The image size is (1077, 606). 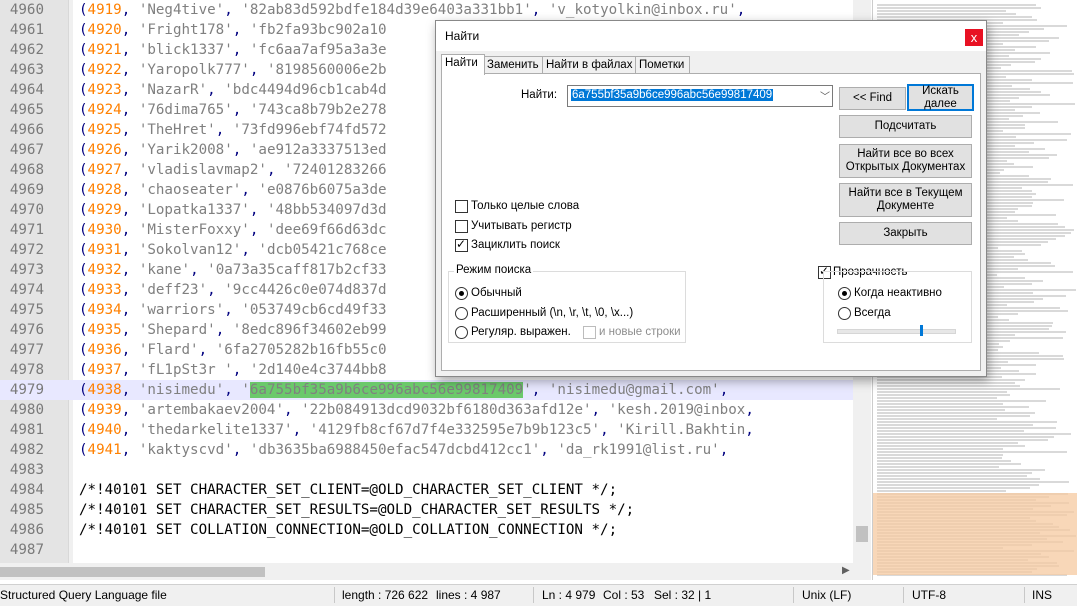 I want to click on status-lines: lines : 4 987, so click(x=468, y=595).